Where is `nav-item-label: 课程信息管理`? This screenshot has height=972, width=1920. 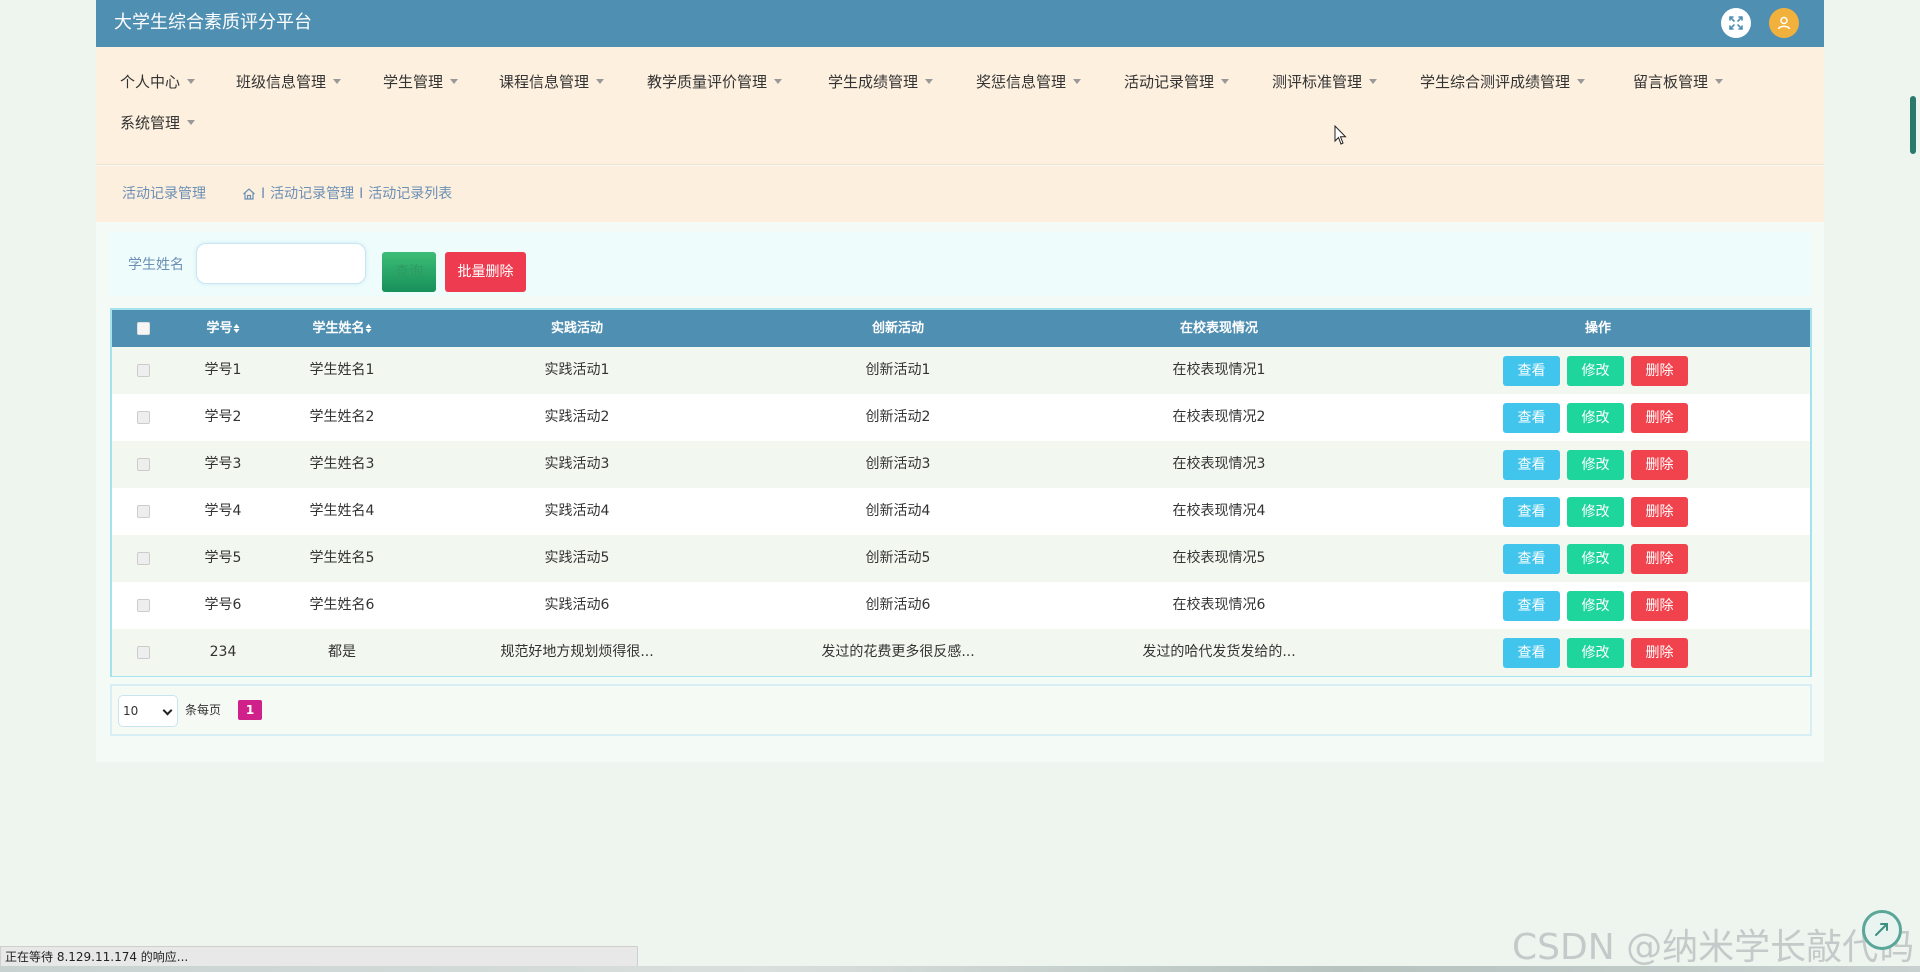 nav-item-label: 课程信息管理 is located at coordinates (544, 82).